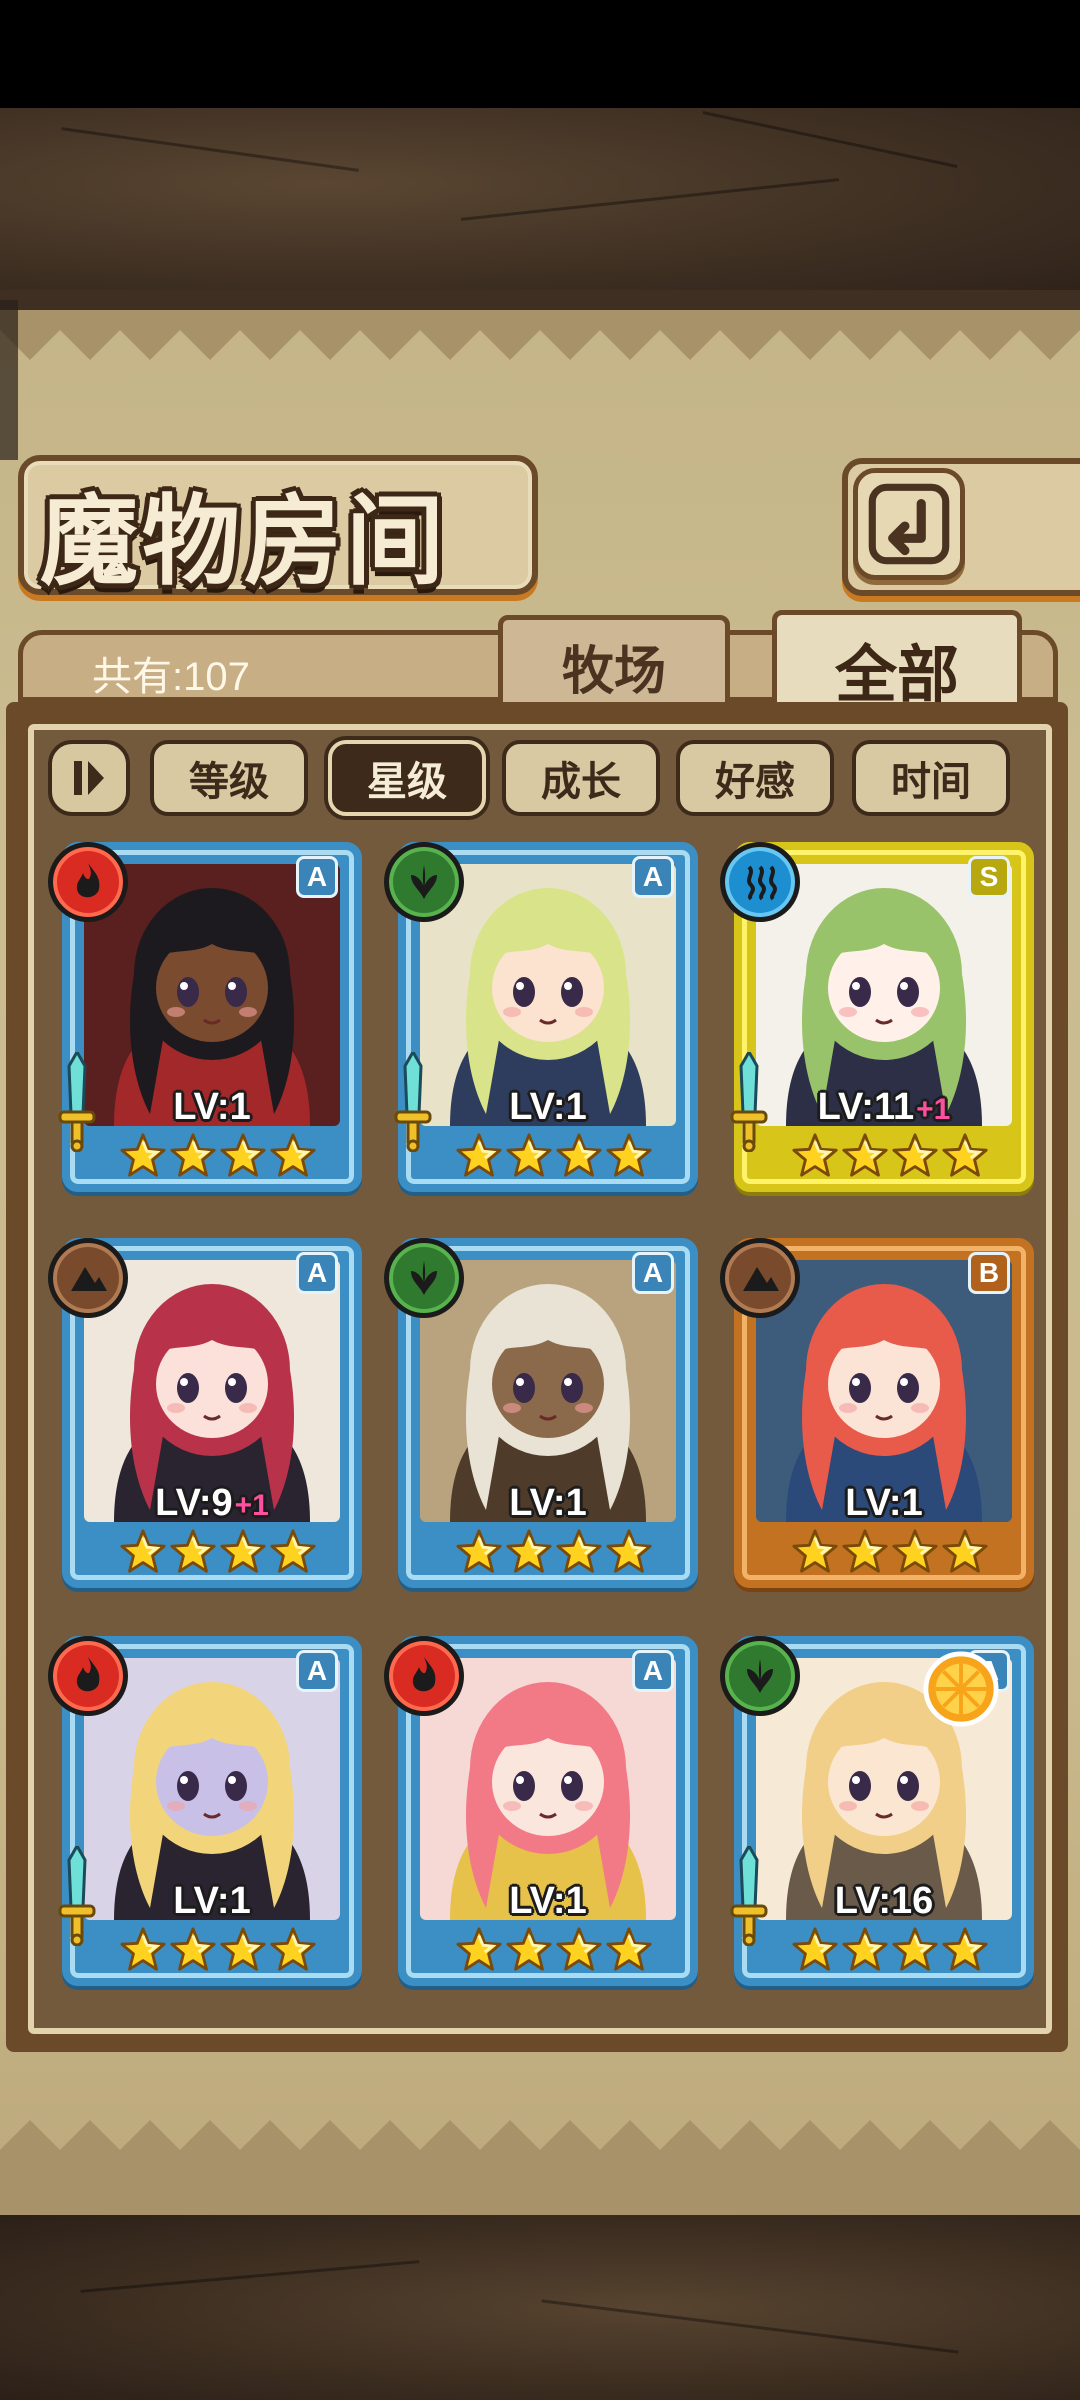 Image resolution: width=1080 pixels, height=2400 pixels. What do you see at coordinates (878, 1423) in the screenshot?
I see `monster-card: B LV:1` at bounding box center [878, 1423].